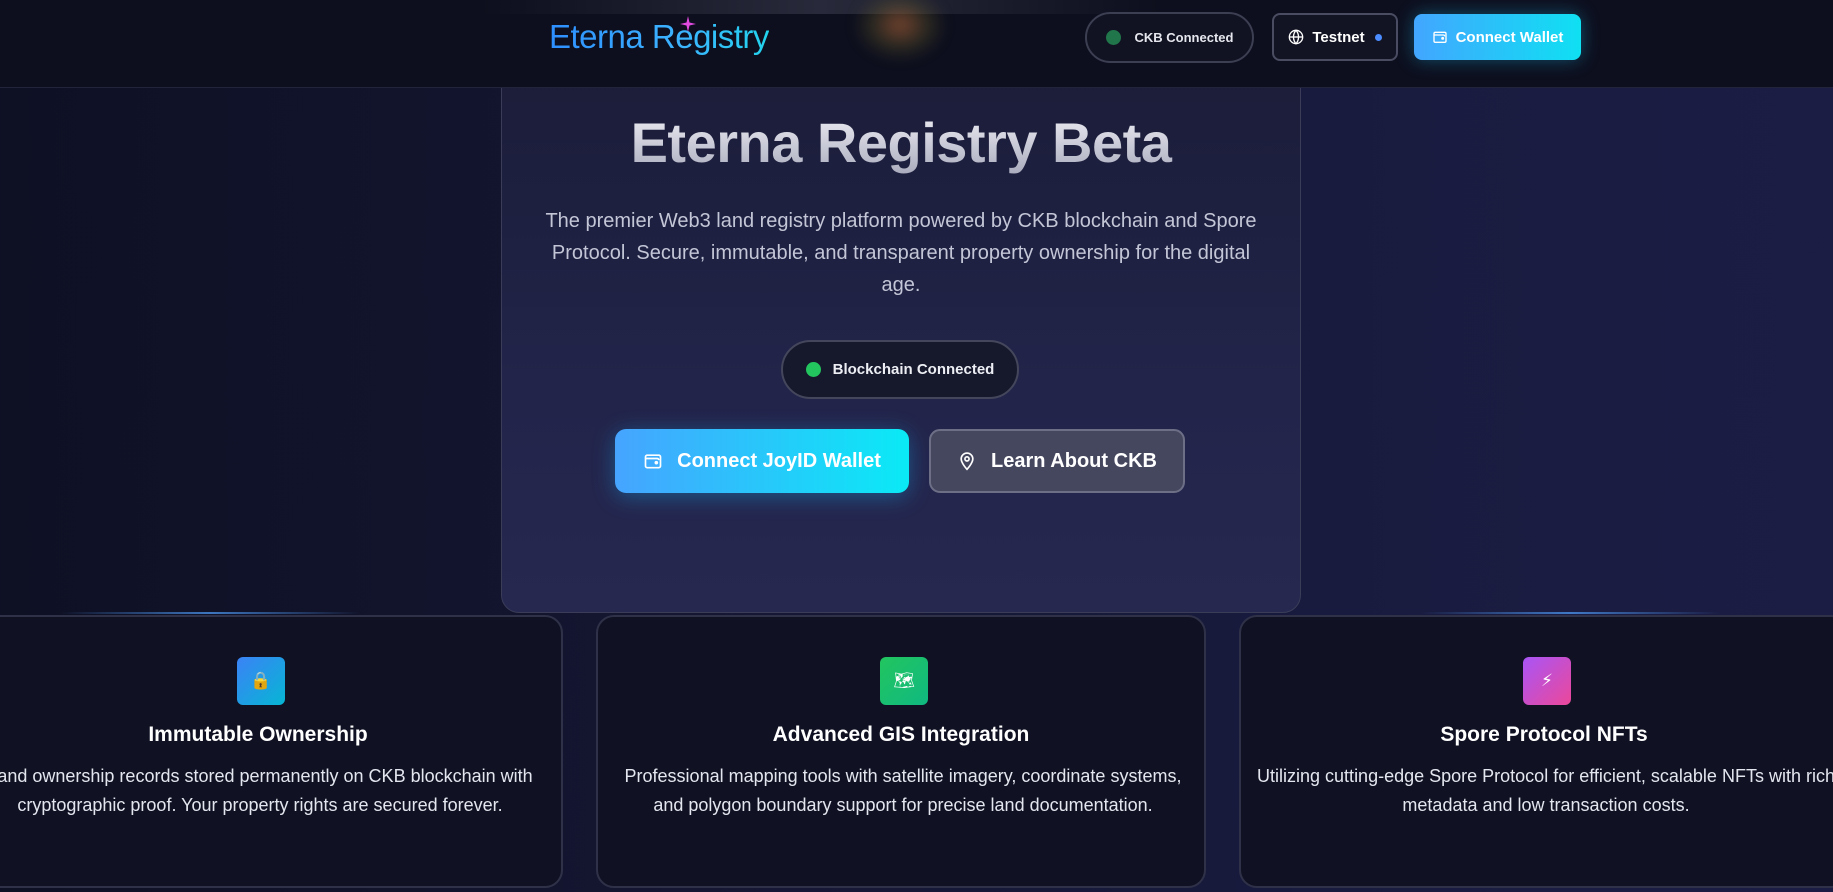 This screenshot has height=892, width=1833. Describe the element at coordinates (1378, 37) in the screenshot. I see `network-indicator-dot` at that location.